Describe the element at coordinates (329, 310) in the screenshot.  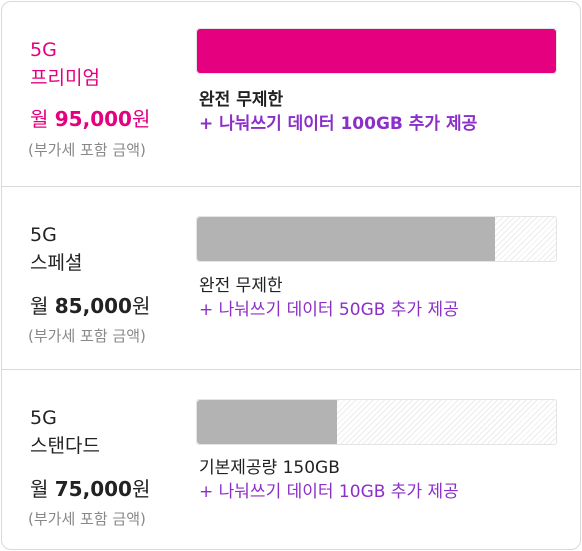
I see `extra-description: + 나눠쓰기 데이터 50GB 추가 제공` at that location.